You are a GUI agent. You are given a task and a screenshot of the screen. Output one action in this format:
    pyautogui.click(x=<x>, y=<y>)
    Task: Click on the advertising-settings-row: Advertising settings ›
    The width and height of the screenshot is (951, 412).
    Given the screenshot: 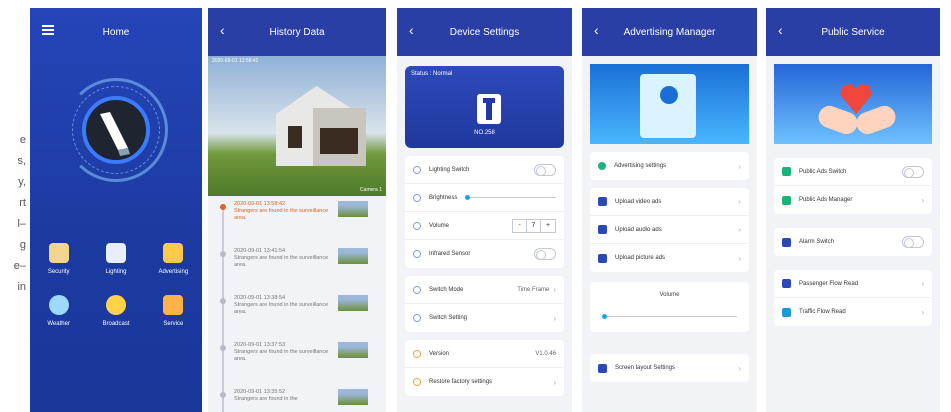 What is the action you would take?
    pyautogui.click(x=669, y=166)
    